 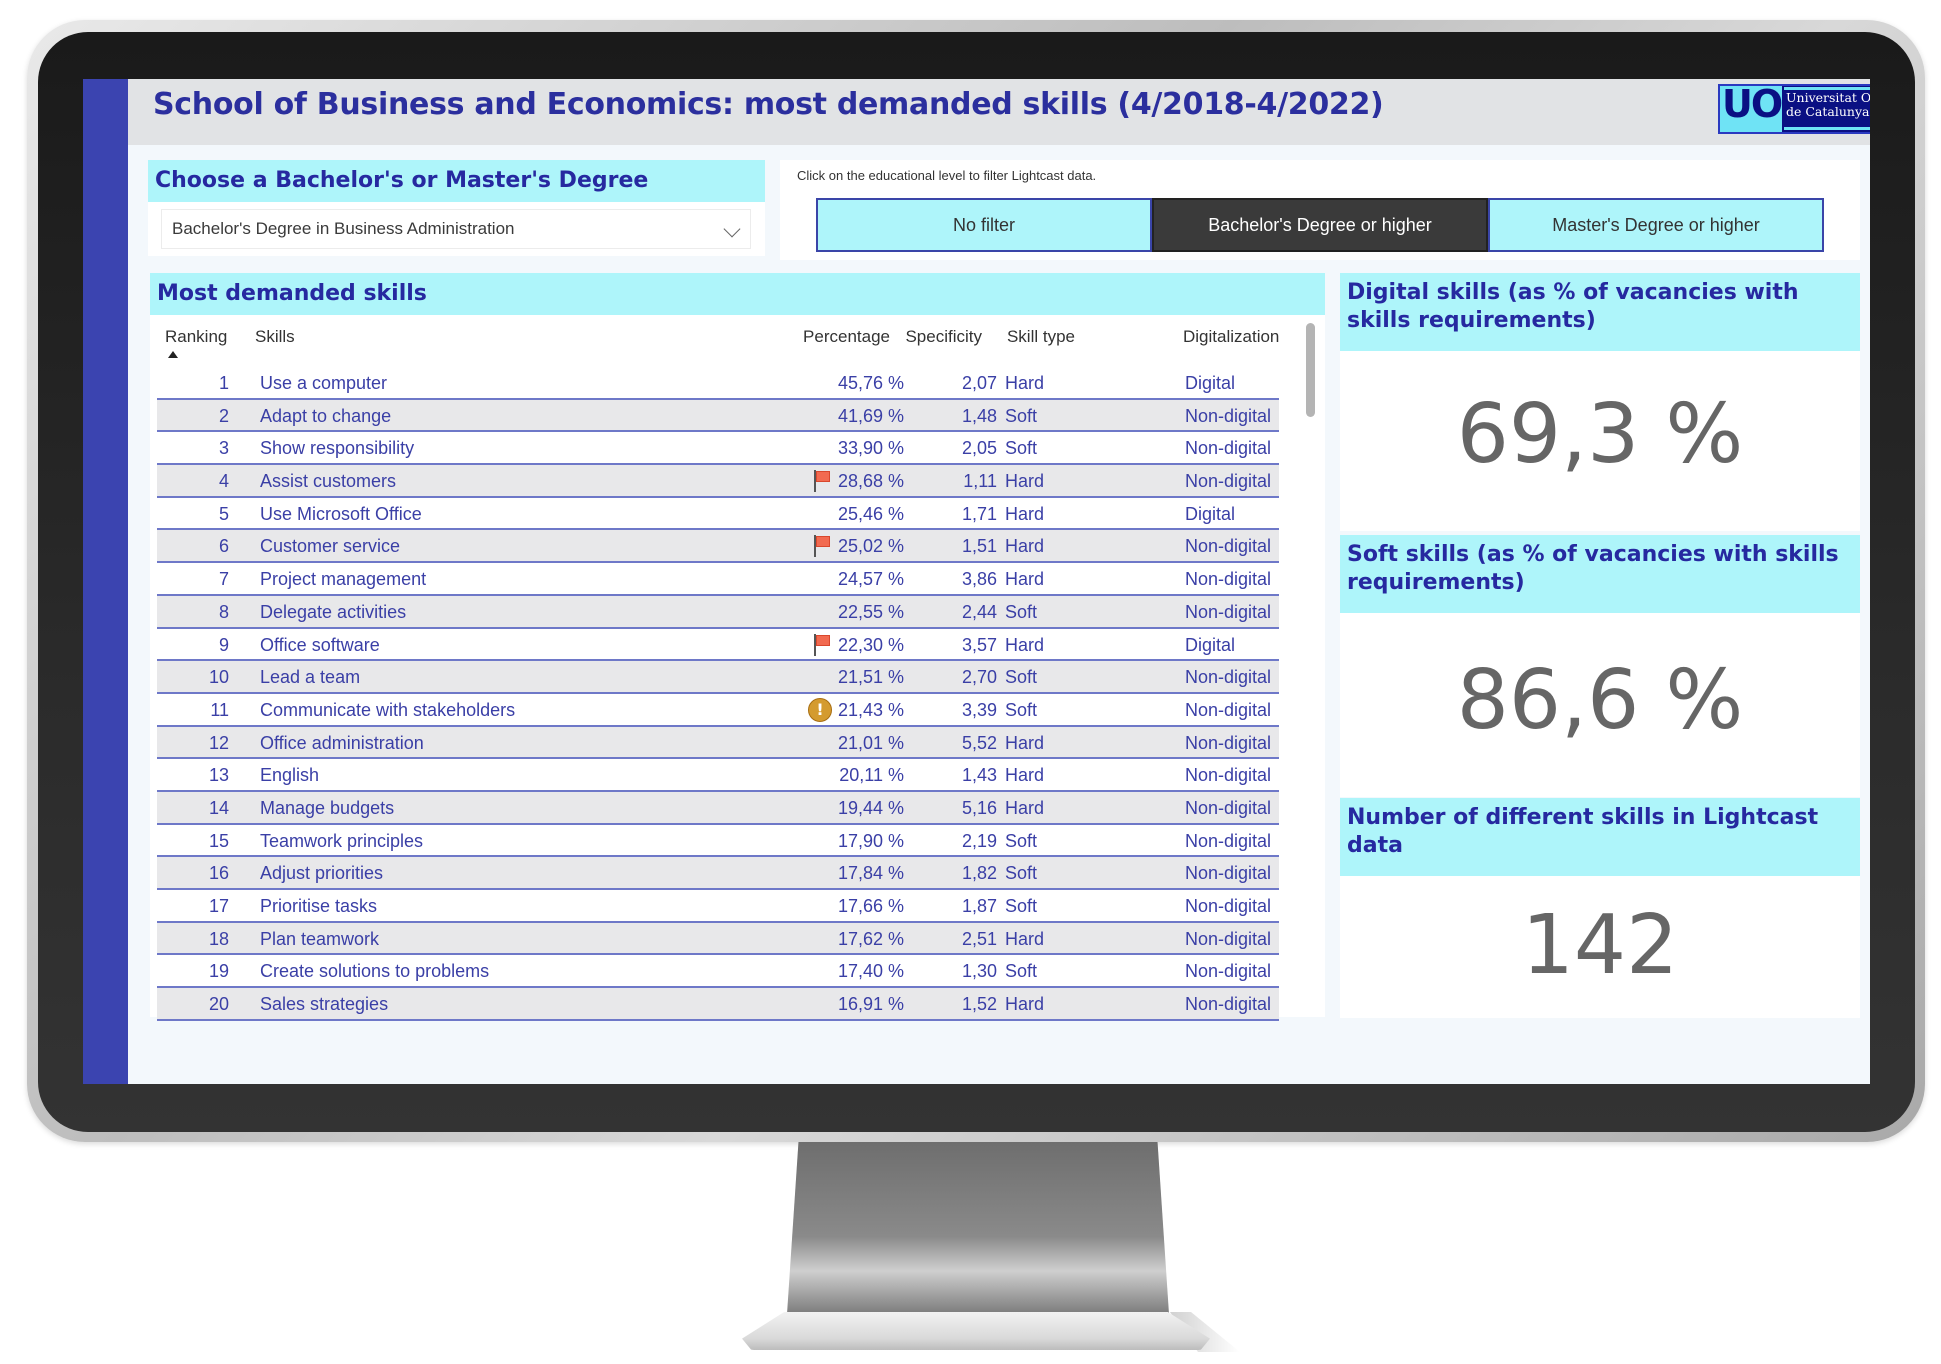 What do you see at coordinates (870, 873) in the screenshot?
I see `cell-percentage: 17,84 %` at bounding box center [870, 873].